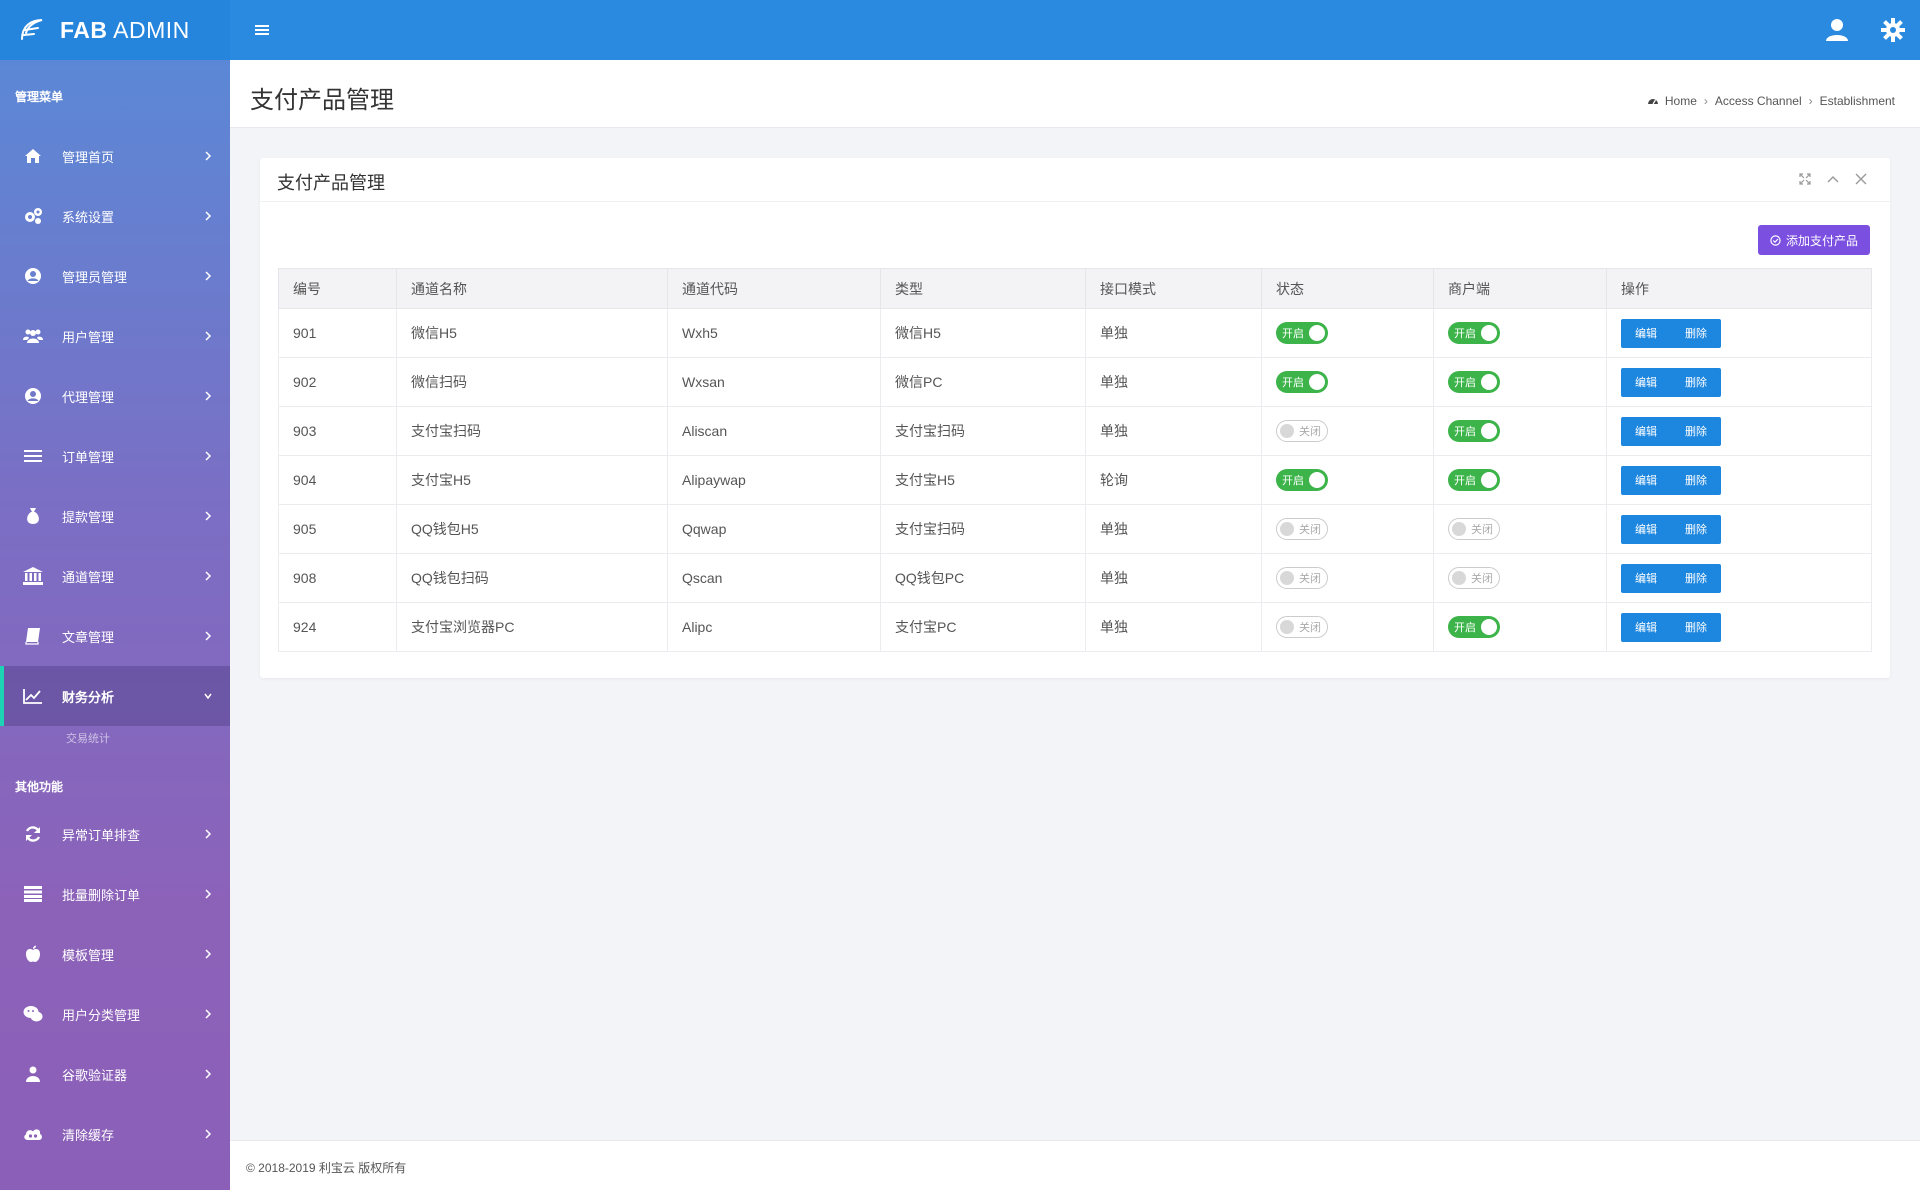 The width and height of the screenshot is (1920, 1190). What do you see at coordinates (115, 276) in the screenshot?
I see `sidebar-item-admin-management: 管理员管理` at bounding box center [115, 276].